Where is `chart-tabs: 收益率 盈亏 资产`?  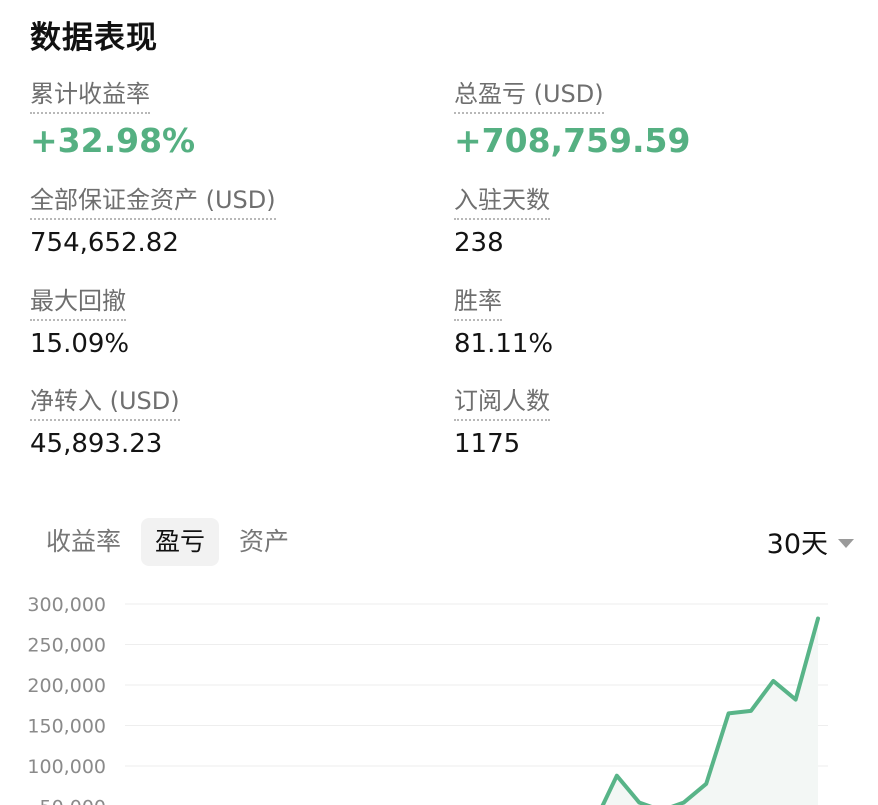 chart-tabs: 收益率 盈亏 资产 is located at coordinates (167, 542).